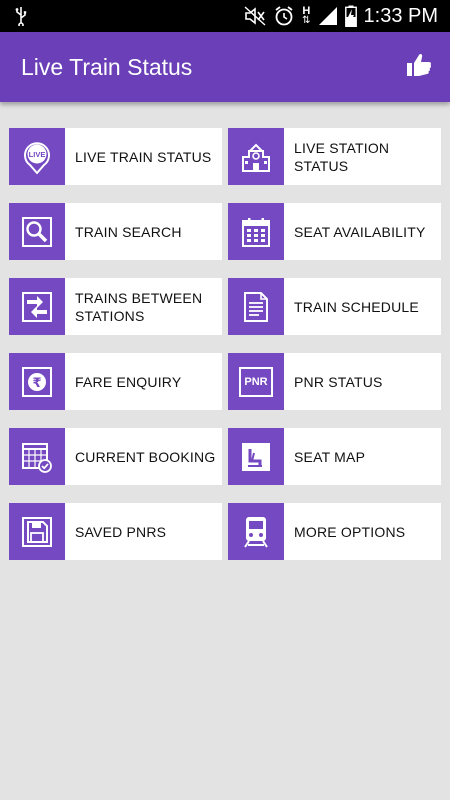 The image size is (450, 800). I want to click on tile-label: SEAT AVAILABILITY, so click(360, 231).